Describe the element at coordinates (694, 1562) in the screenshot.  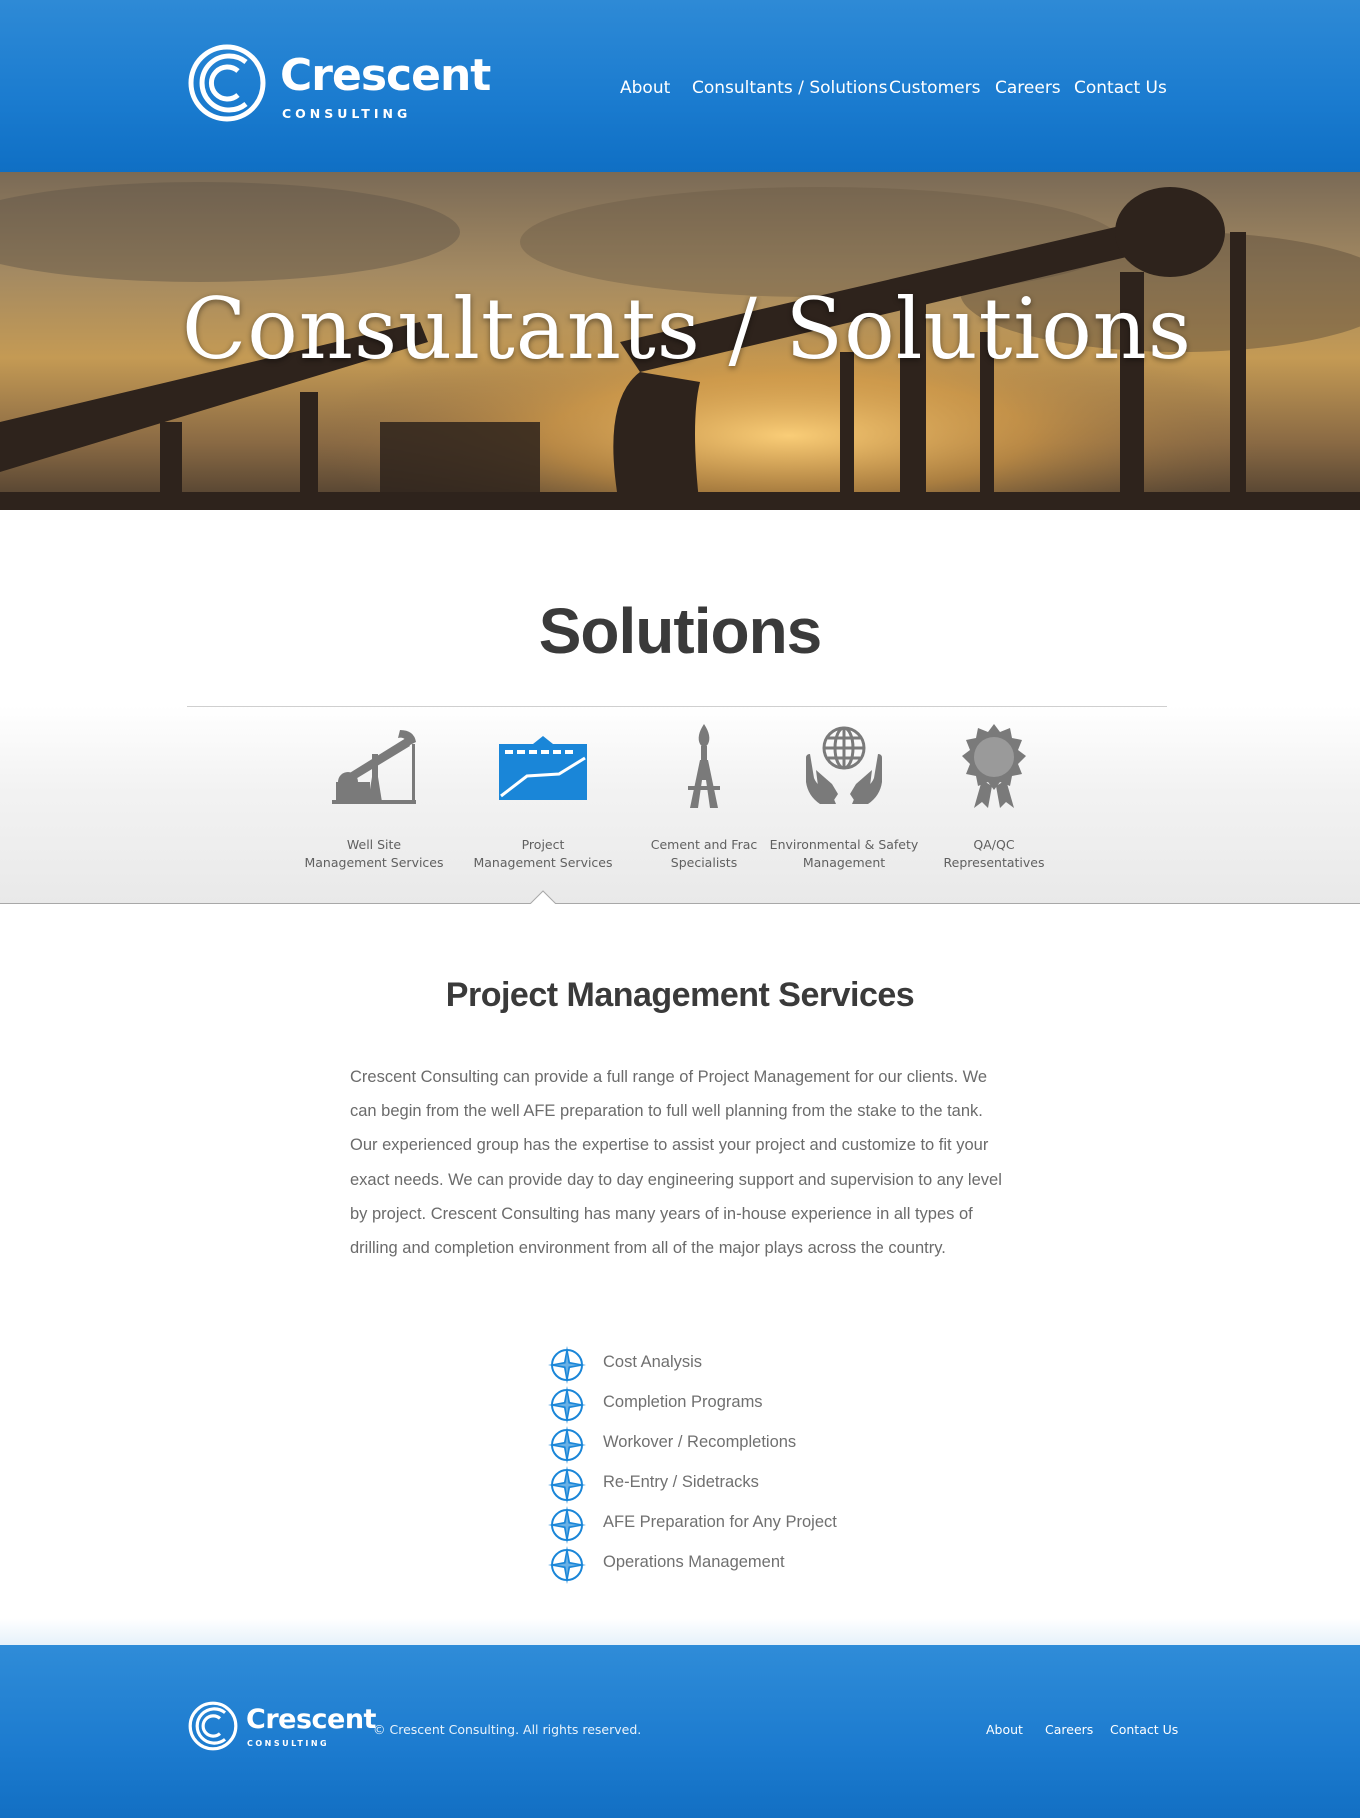
I see `service-label: Operations Management` at that location.